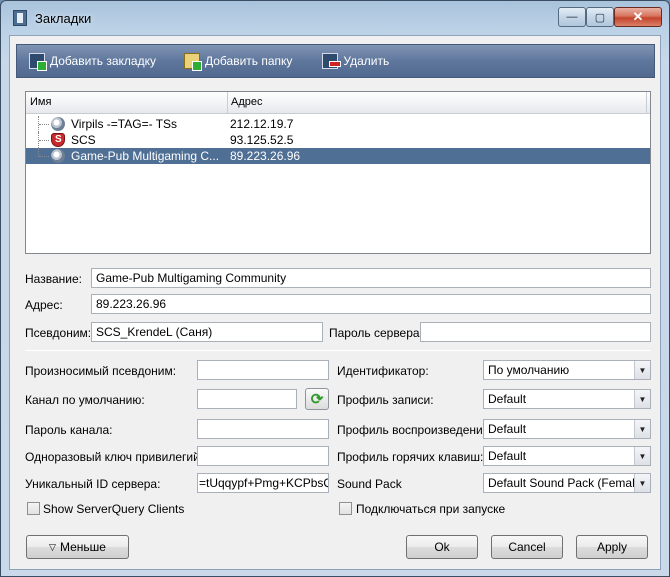 The width and height of the screenshot is (670, 577). What do you see at coordinates (415, 430) in the screenshot?
I see `playback-profile-label: Профиль воспроизведения:` at bounding box center [415, 430].